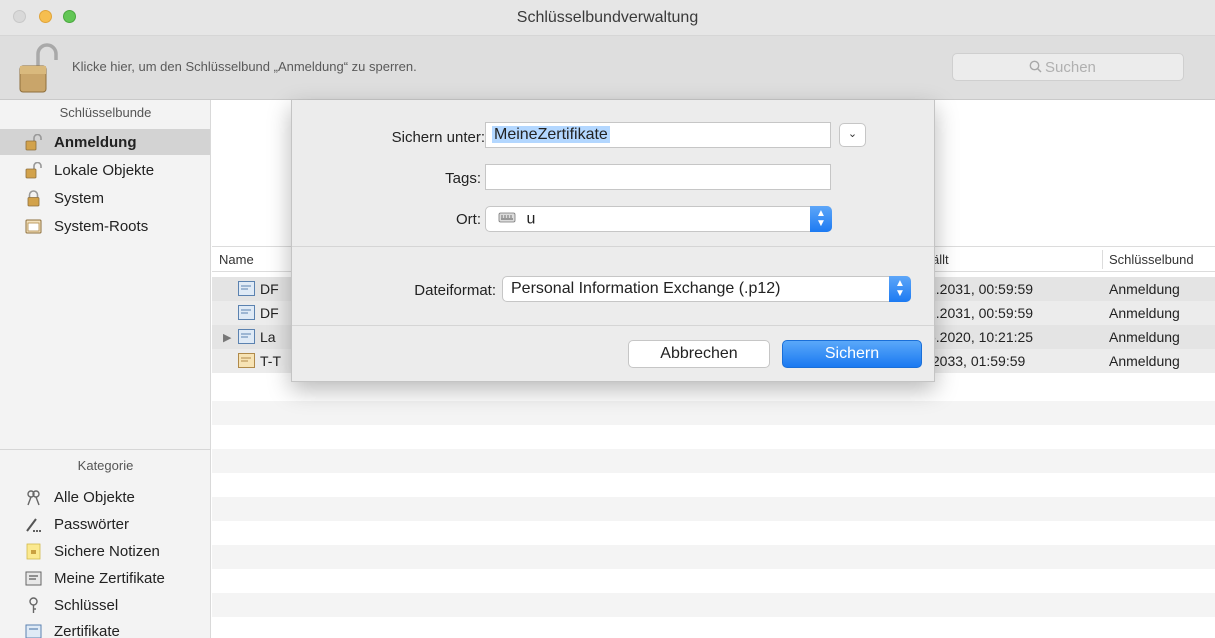  I want to click on sidebar-item-anmeldung: Anmeldung, so click(105, 142).